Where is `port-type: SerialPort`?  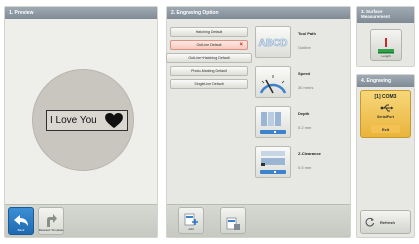
port-type: SerialPort is located at coordinates (385, 117).